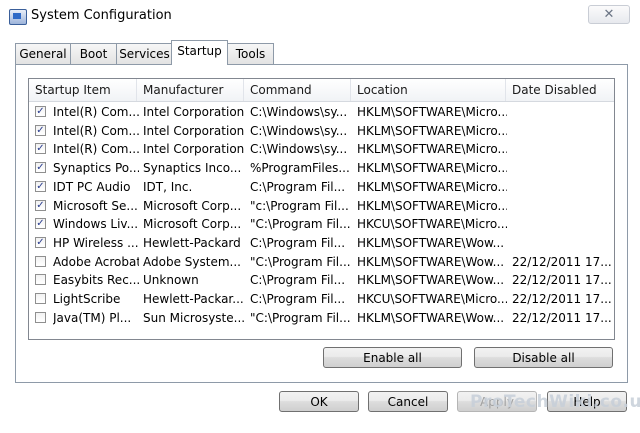 This screenshot has width=640, height=433. What do you see at coordinates (560, 90) in the screenshot?
I see `column-header-date-disabled: Date Disabled` at bounding box center [560, 90].